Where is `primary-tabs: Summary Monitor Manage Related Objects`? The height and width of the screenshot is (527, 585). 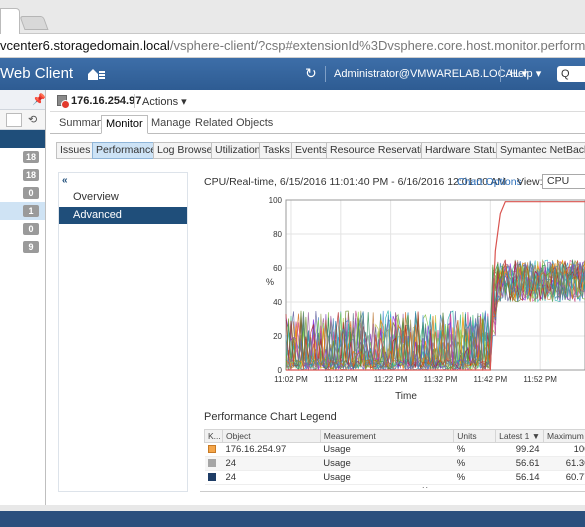
primary-tabs: Summary Monitor Manage Related Objects is located at coordinates (317, 123).